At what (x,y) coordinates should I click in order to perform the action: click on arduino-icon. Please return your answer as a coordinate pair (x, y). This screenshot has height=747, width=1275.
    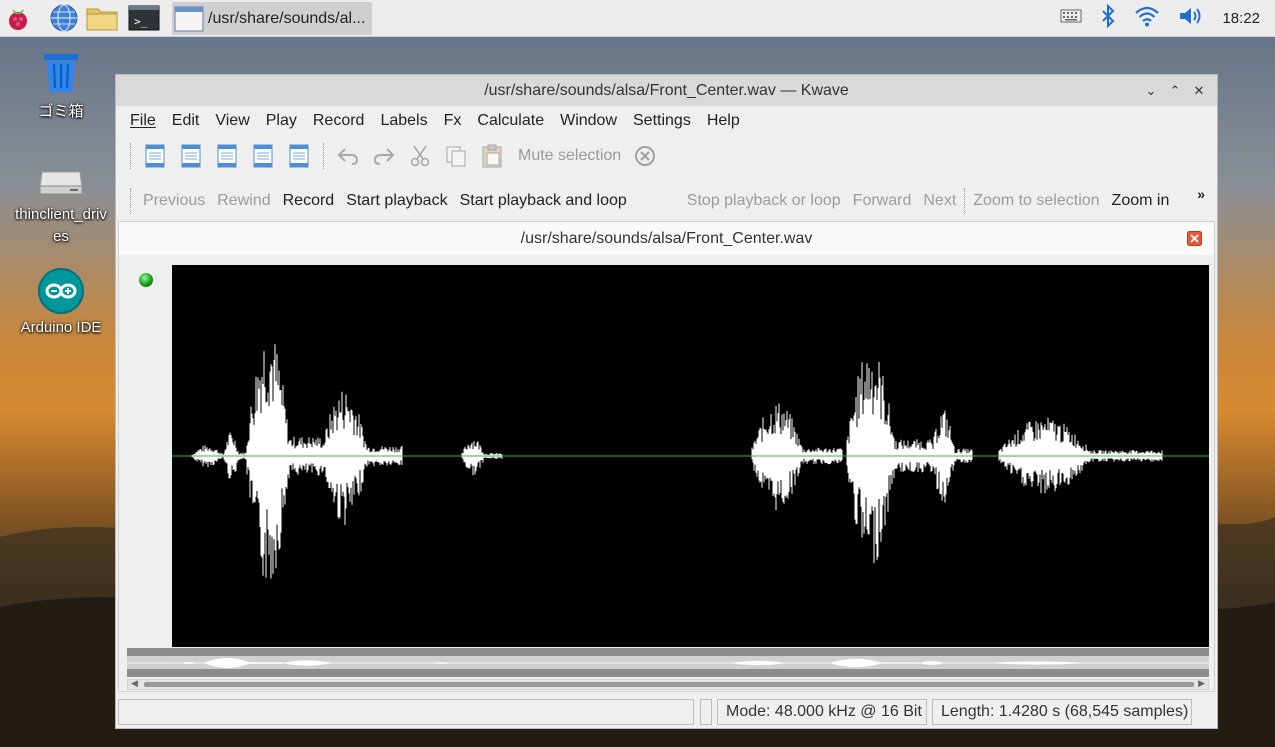
    Looking at the image, I should click on (61, 291).